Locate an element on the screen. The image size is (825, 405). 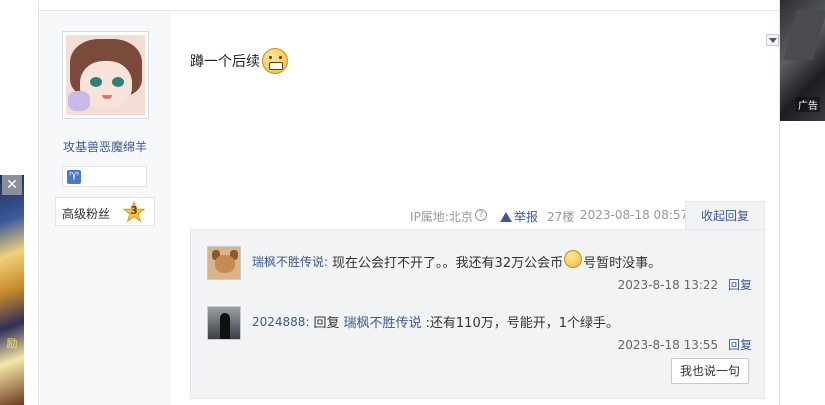
author-avatar is located at coordinates (105, 75).